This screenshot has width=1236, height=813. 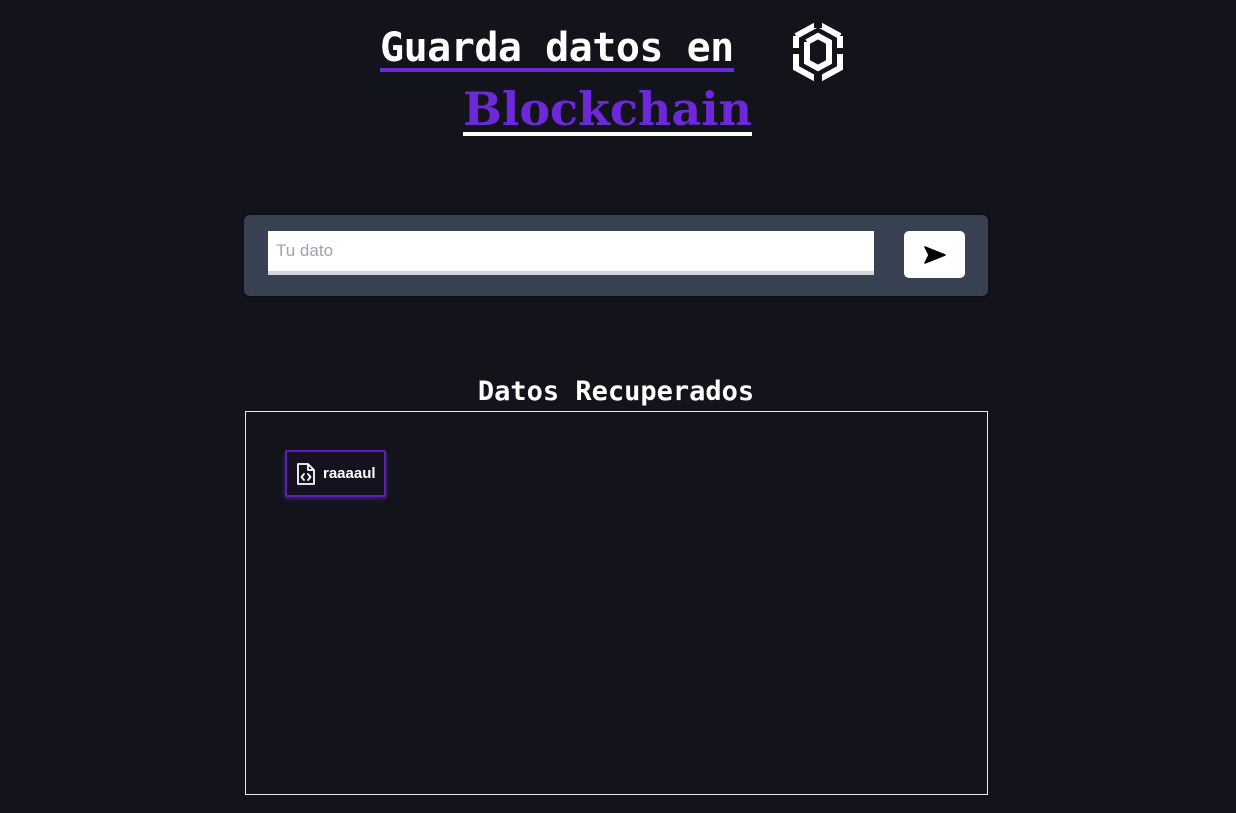 I want to click on data-entry-form, so click(x=616, y=255).